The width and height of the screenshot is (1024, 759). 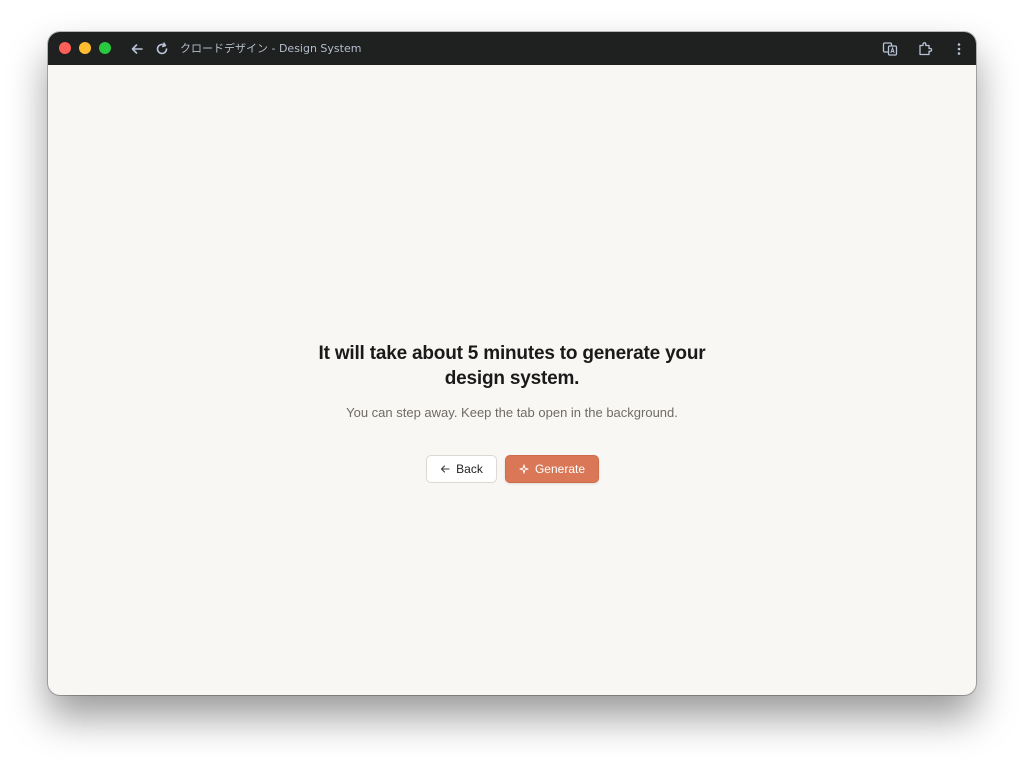 I want to click on generate-button-label: Generate, so click(x=560, y=469).